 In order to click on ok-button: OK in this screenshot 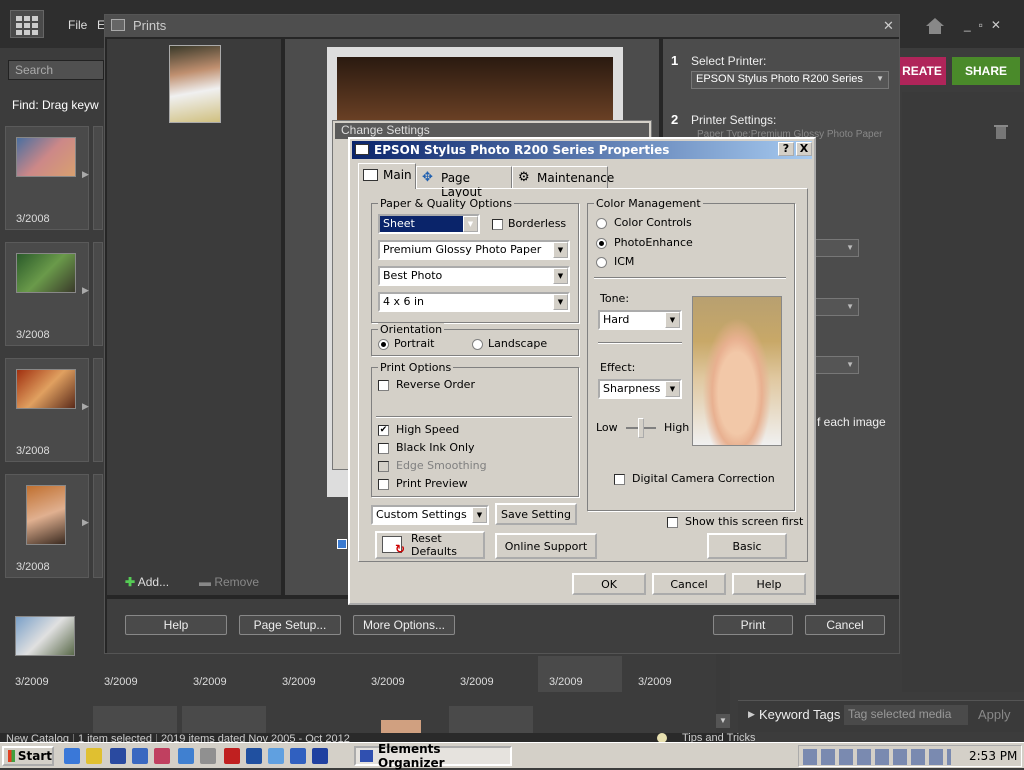, I will do `click(609, 584)`.